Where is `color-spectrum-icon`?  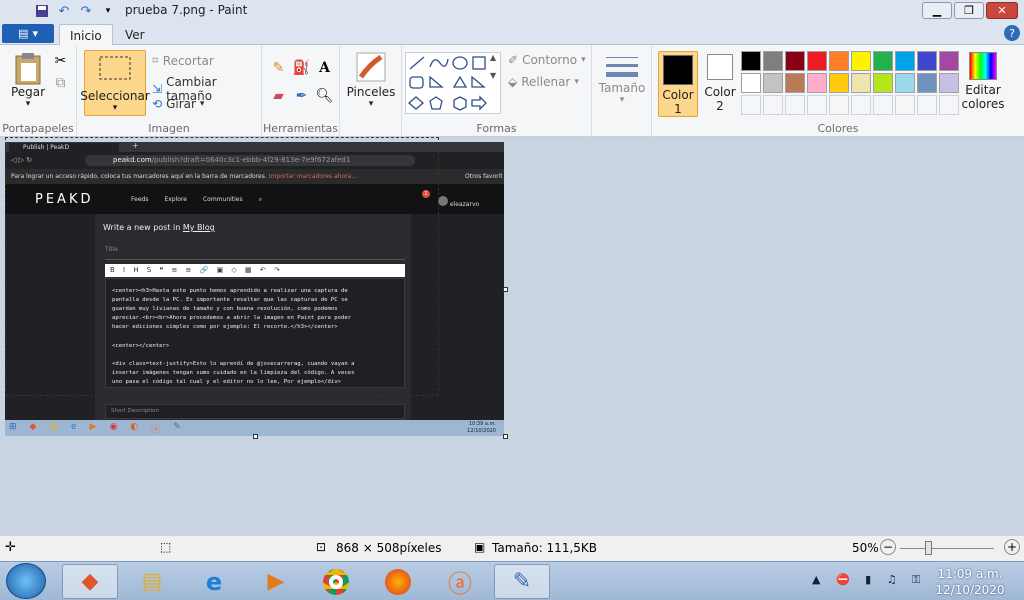 color-spectrum-icon is located at coordinates (983, 66).